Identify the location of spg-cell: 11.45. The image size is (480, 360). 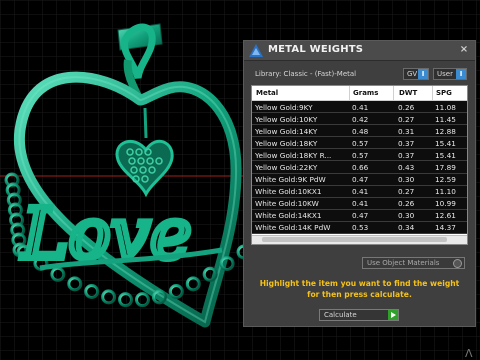
(445, 119).